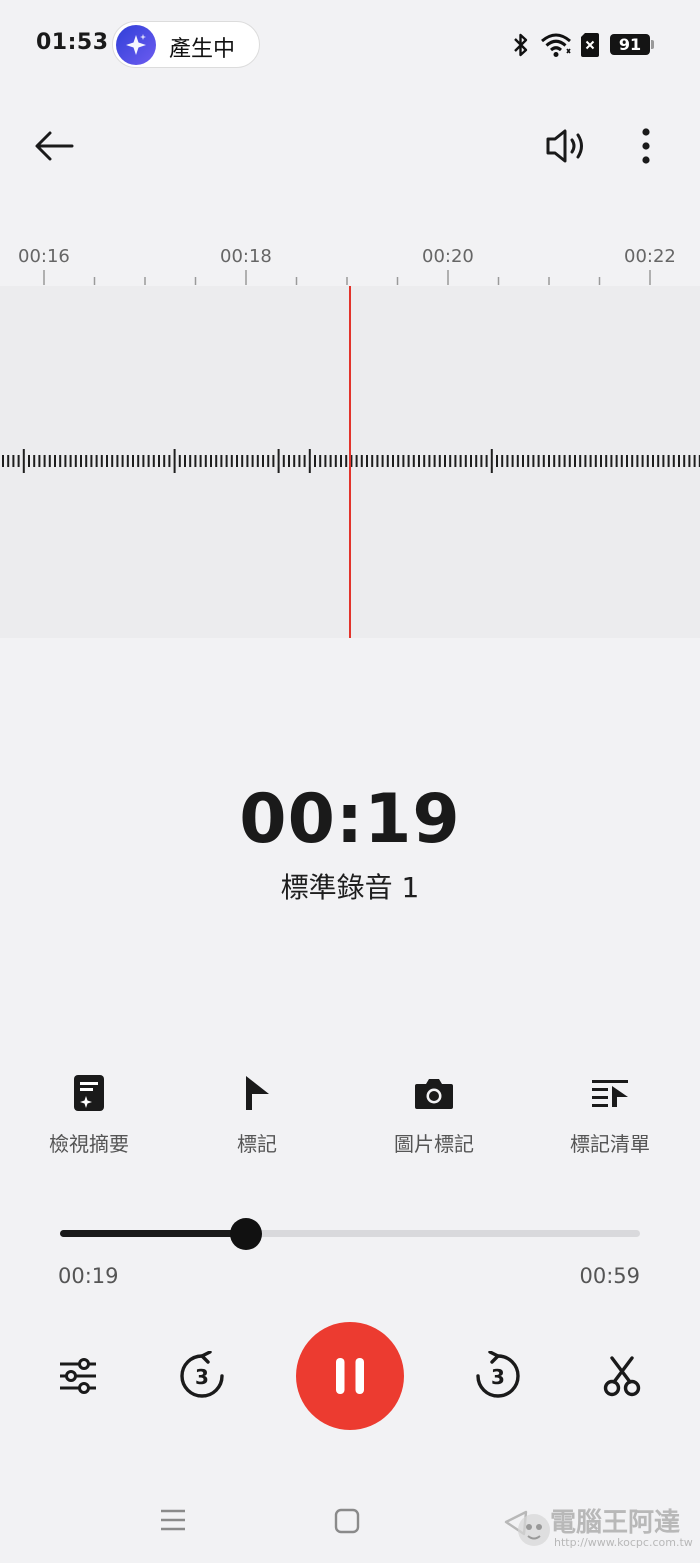  Describe the element at coordinates (350, 276) in the screenshot. I see `time-ruler` at that location.